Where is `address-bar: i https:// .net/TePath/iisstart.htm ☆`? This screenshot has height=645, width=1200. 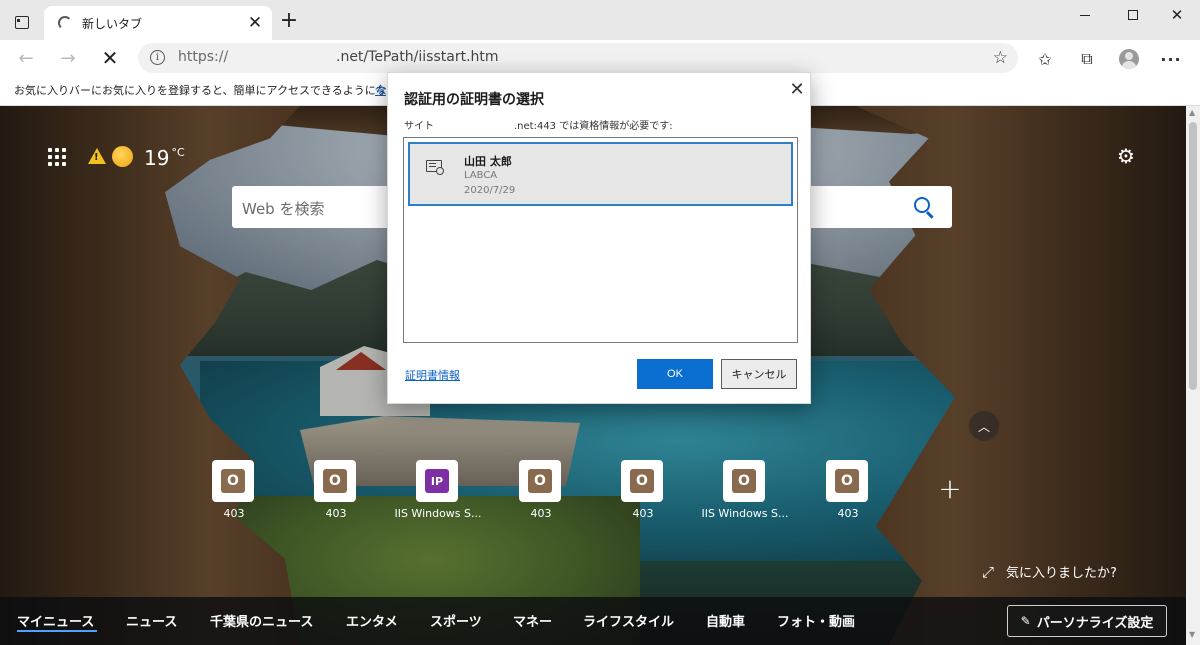 address-bar: i https:// .net/TePath/iisstart.htm ☆ is located at coordinates (578, 58).